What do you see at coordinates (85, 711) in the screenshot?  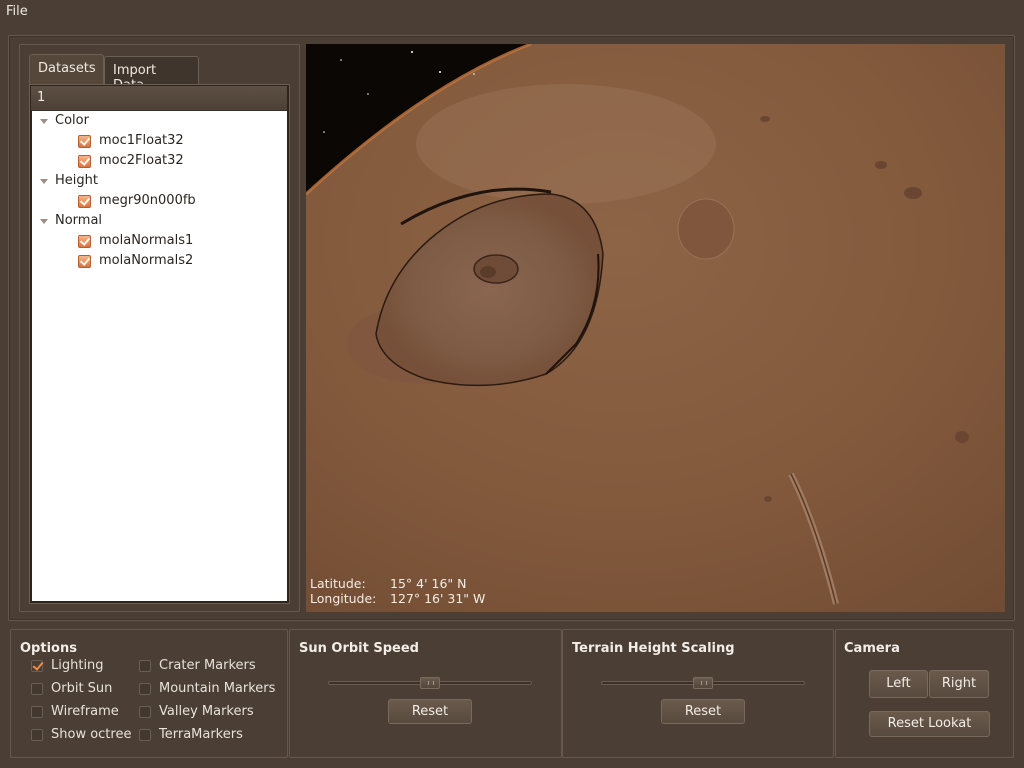 I see `option-label: Wireframe` at bounding box center [85, 711].